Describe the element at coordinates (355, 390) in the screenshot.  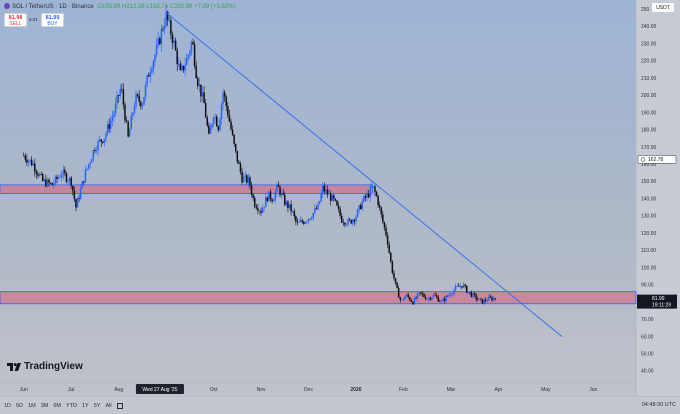
I see `time-tick-label: 2026` at that location.